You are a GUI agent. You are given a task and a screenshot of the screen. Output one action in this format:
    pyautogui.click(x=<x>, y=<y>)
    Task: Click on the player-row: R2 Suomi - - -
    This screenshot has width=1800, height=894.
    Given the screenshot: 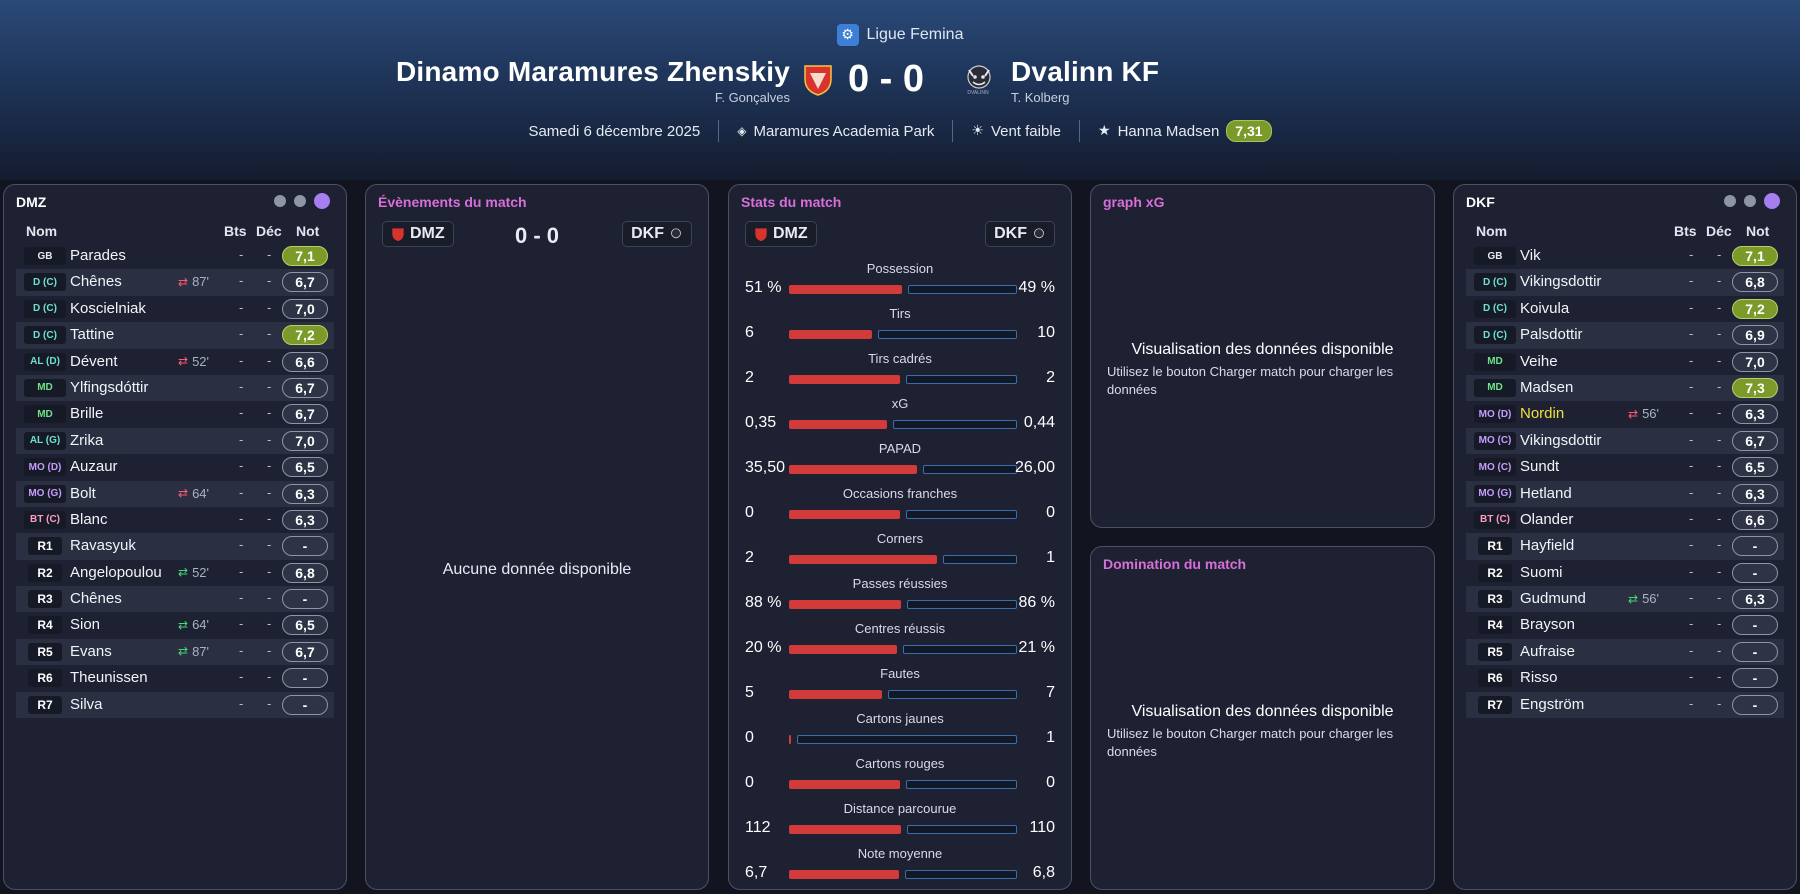 What is the action you would take?
    pyautogui.click(x=1625, y=573)
    